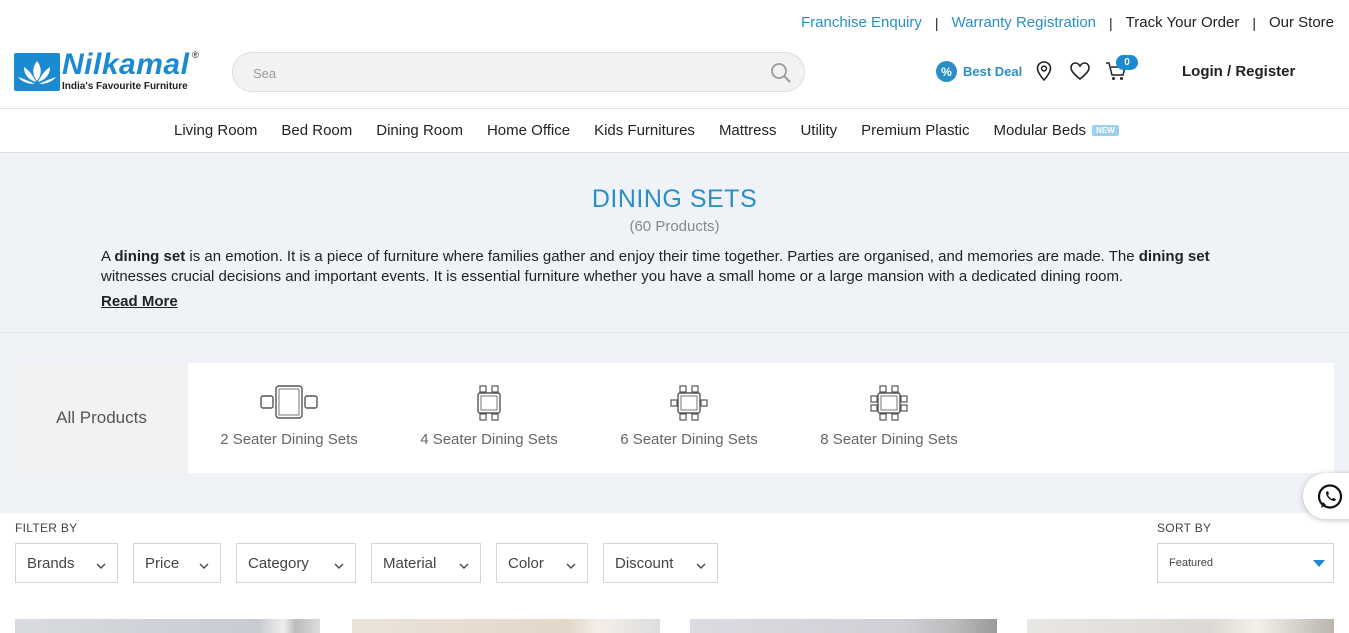 The image size is (1349, 633). I want to click on filter-color: Color, so click(542, 563).